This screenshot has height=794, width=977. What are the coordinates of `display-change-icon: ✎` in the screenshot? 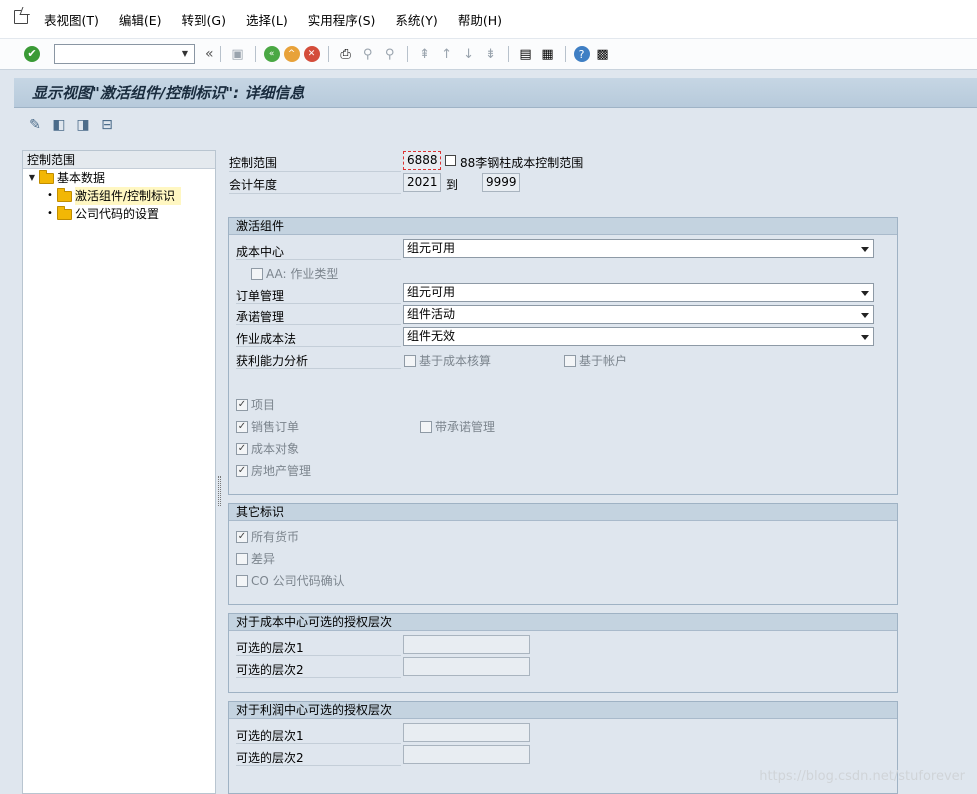 It's located at (35, 125).